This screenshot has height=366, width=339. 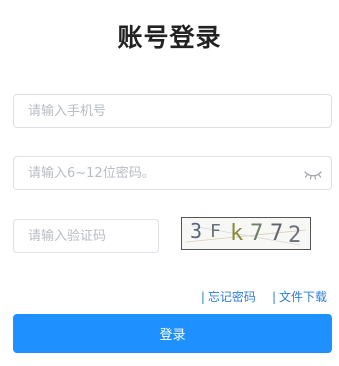 What do you see at coordinates (236, 233) in the screenshot?
I see `captcha-char: k` at bounding box center [236, 233].